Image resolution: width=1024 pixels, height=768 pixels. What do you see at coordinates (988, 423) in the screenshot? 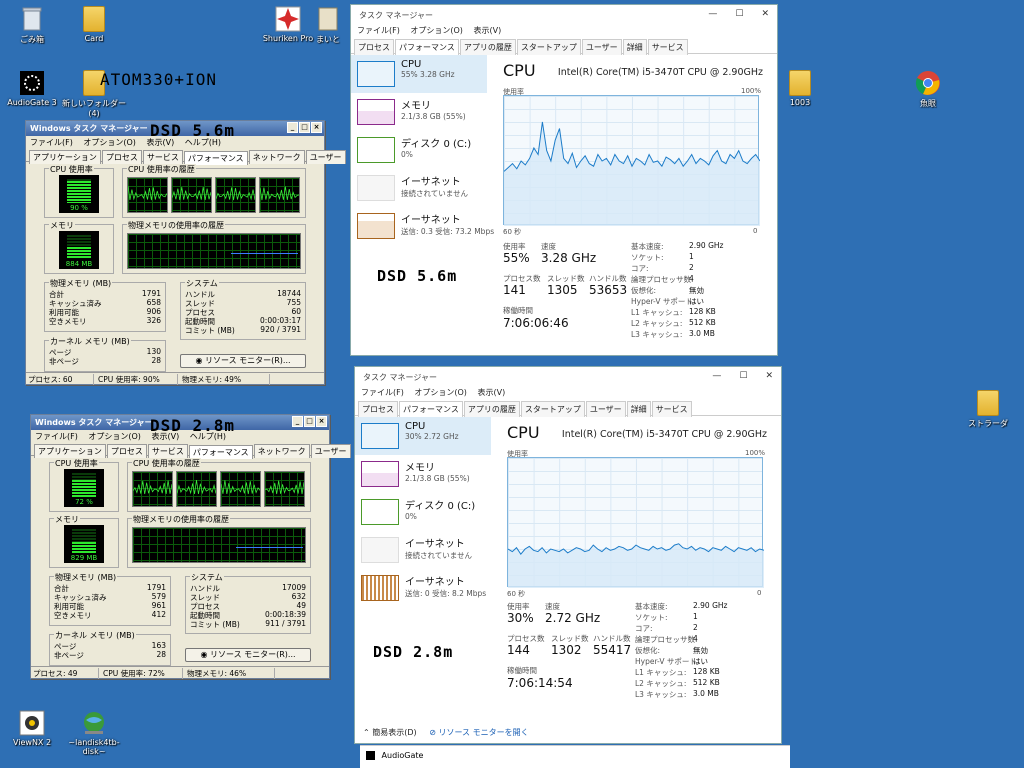
I see `desktop-icon-label: ストラーダ` at bounding box center [988, 423].